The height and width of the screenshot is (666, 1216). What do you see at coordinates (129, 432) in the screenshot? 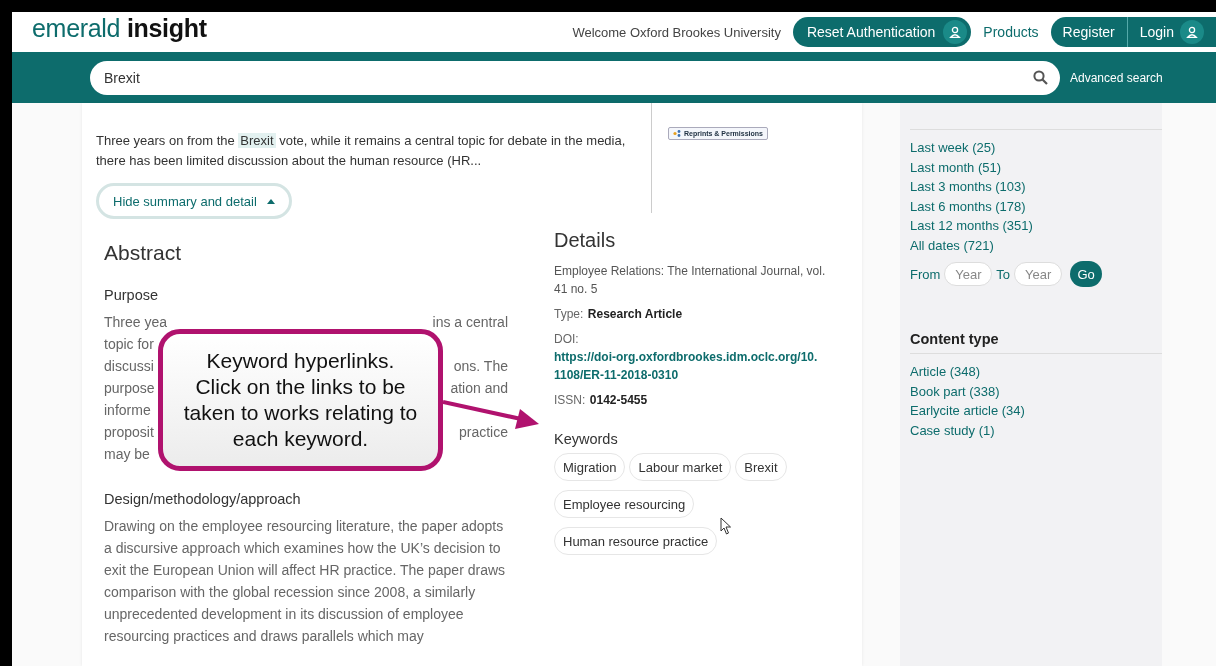
I see `purpose-text: proposit` at bounding box center [129, 432].